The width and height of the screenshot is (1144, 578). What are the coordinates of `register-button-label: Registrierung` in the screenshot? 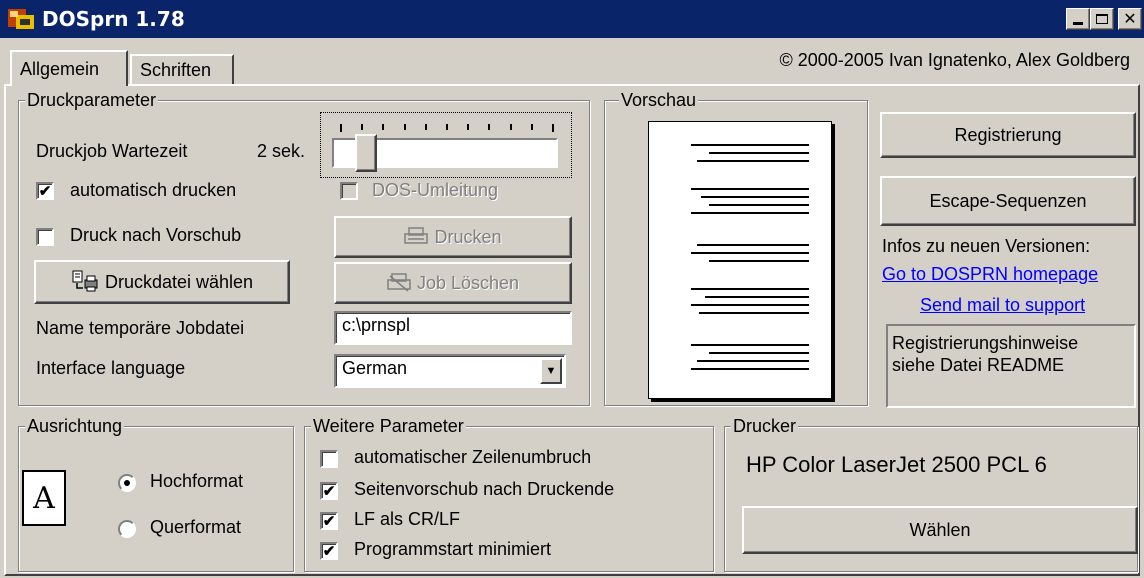 It's located at (1008, 134).